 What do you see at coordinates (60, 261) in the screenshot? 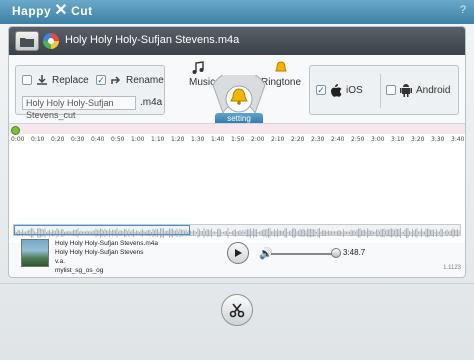
I see `track-artist: v.a.` at bounding box center [60, 261].